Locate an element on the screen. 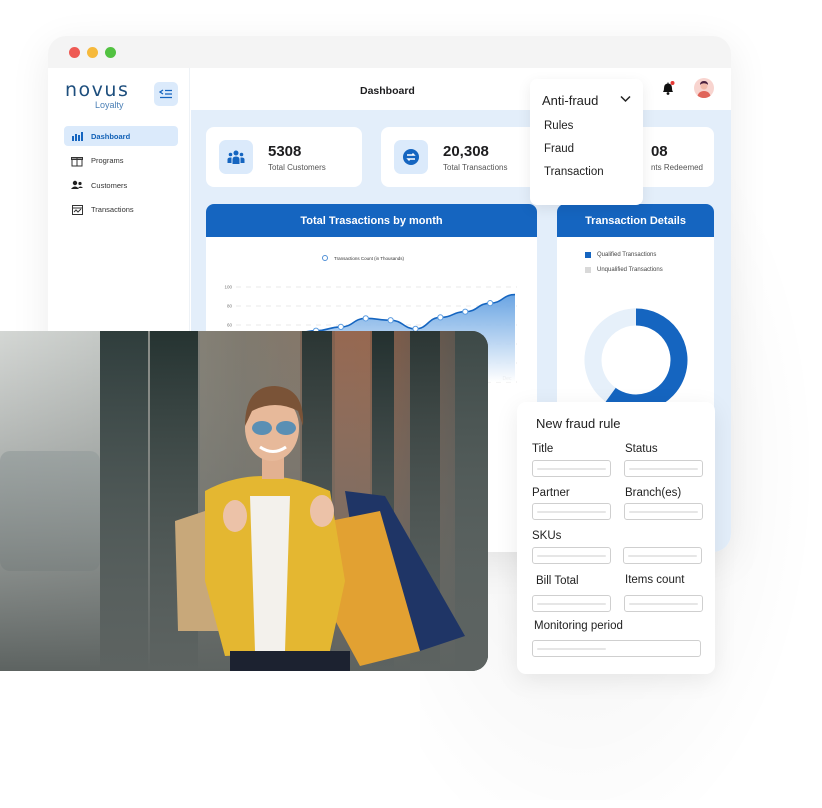 The width and height of the screenshot is (822, 808). sidebar-item-label: Dashboard is located at coordinates (111, 136).